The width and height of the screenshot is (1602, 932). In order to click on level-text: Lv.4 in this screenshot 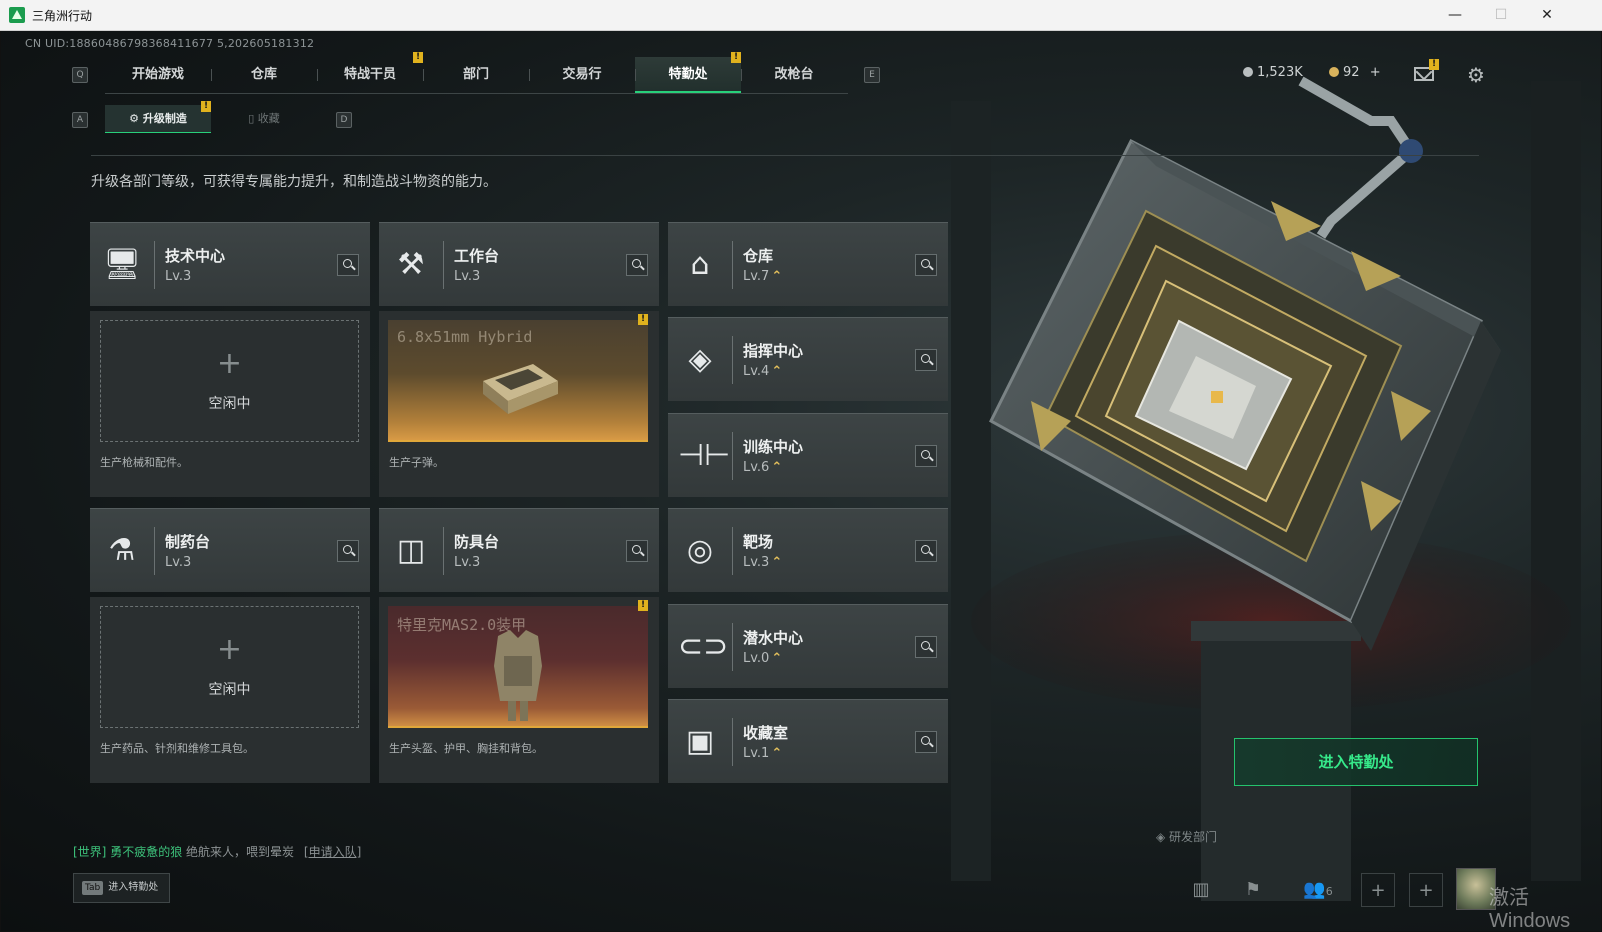, I will do `click(756, 371)`.